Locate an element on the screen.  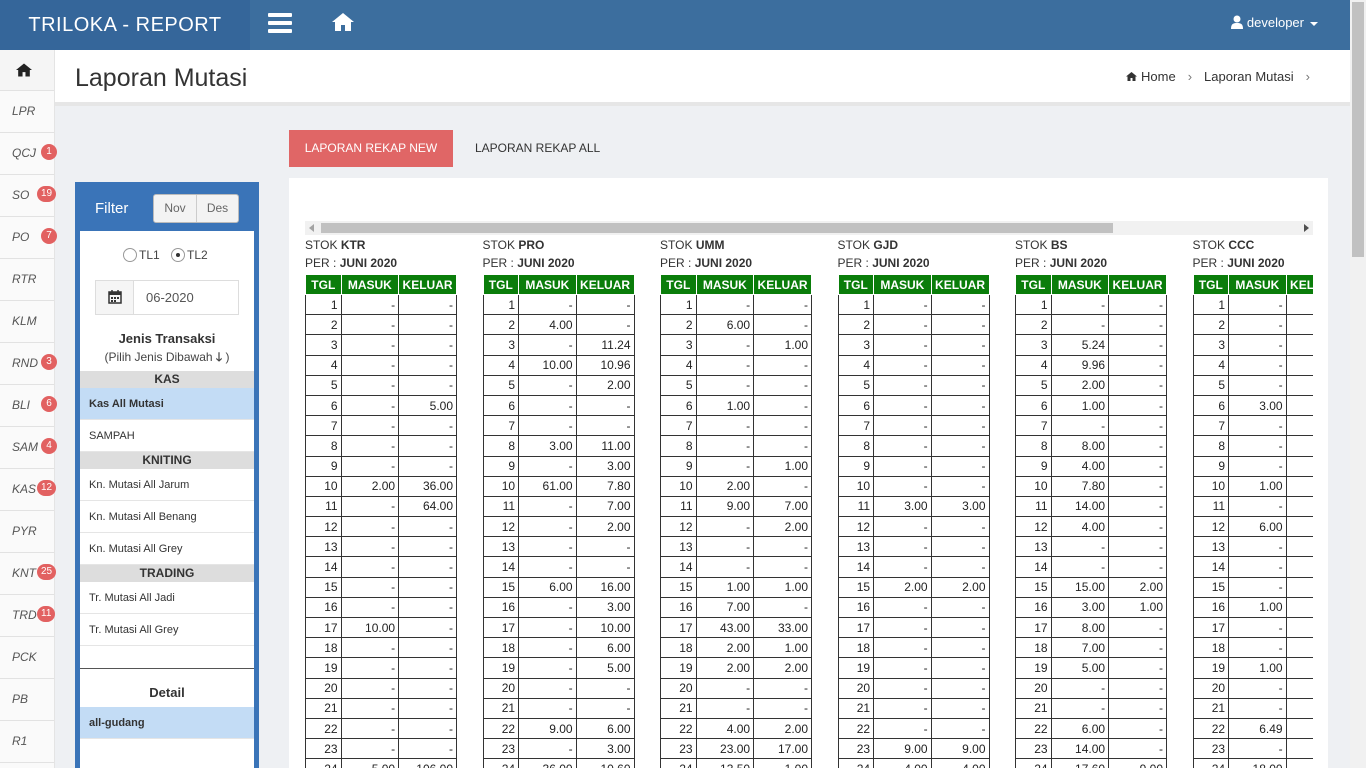
table-cell: 12 is located at coordinates (1033, 527).